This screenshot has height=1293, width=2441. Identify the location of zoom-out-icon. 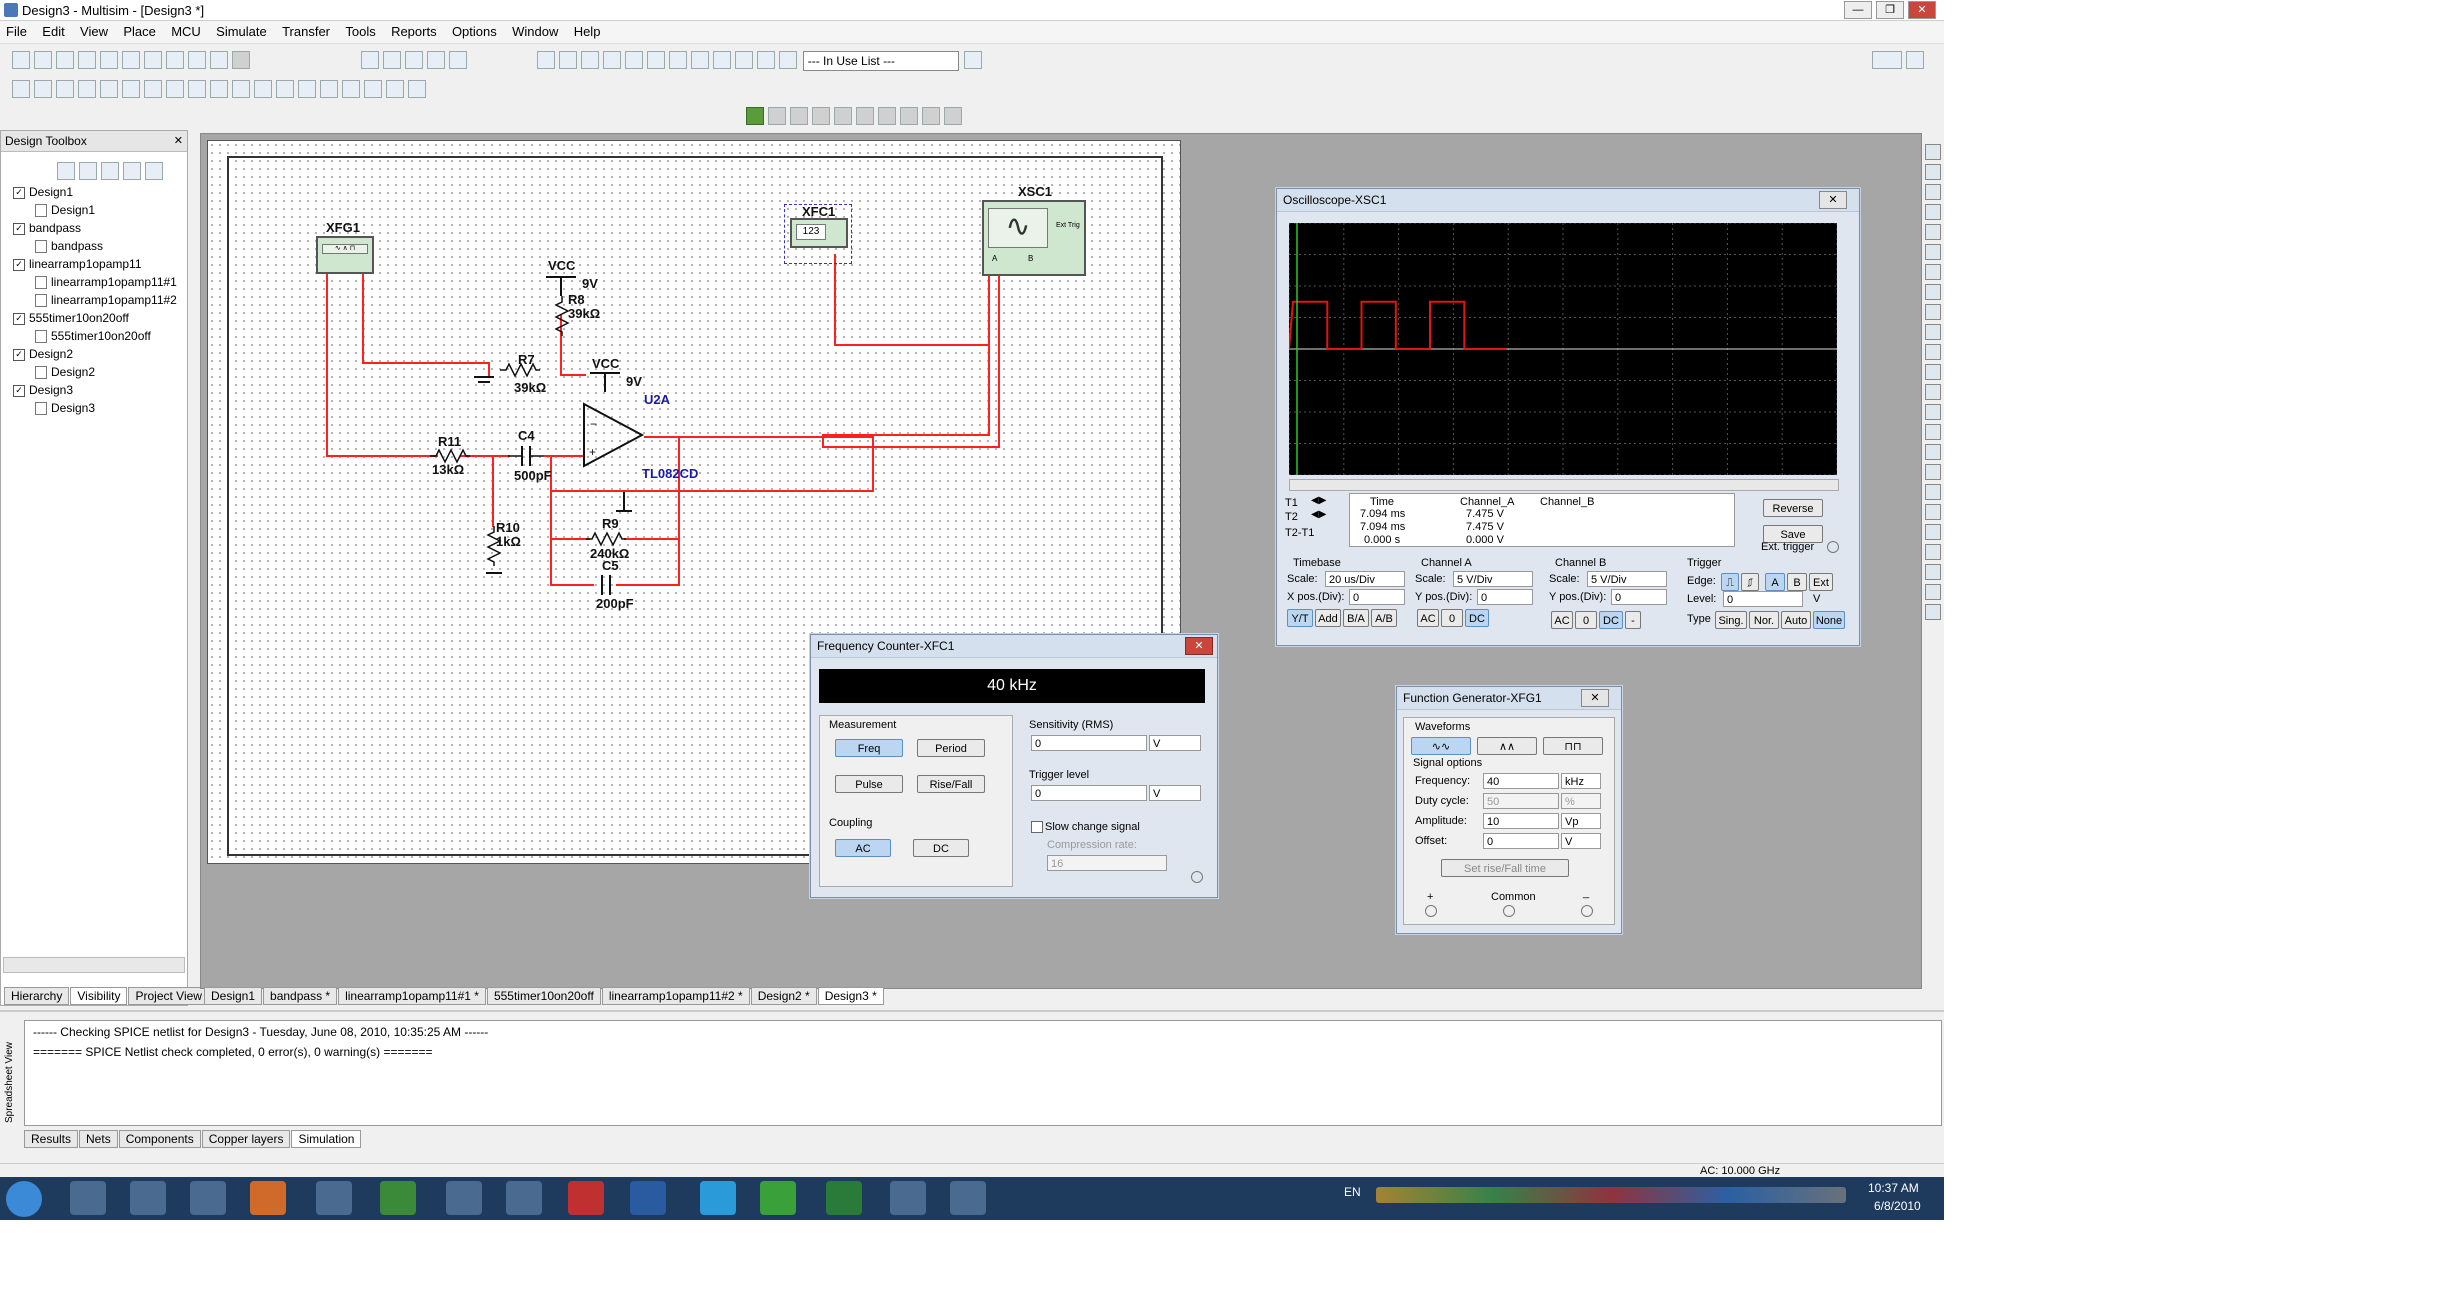
(413, 60).